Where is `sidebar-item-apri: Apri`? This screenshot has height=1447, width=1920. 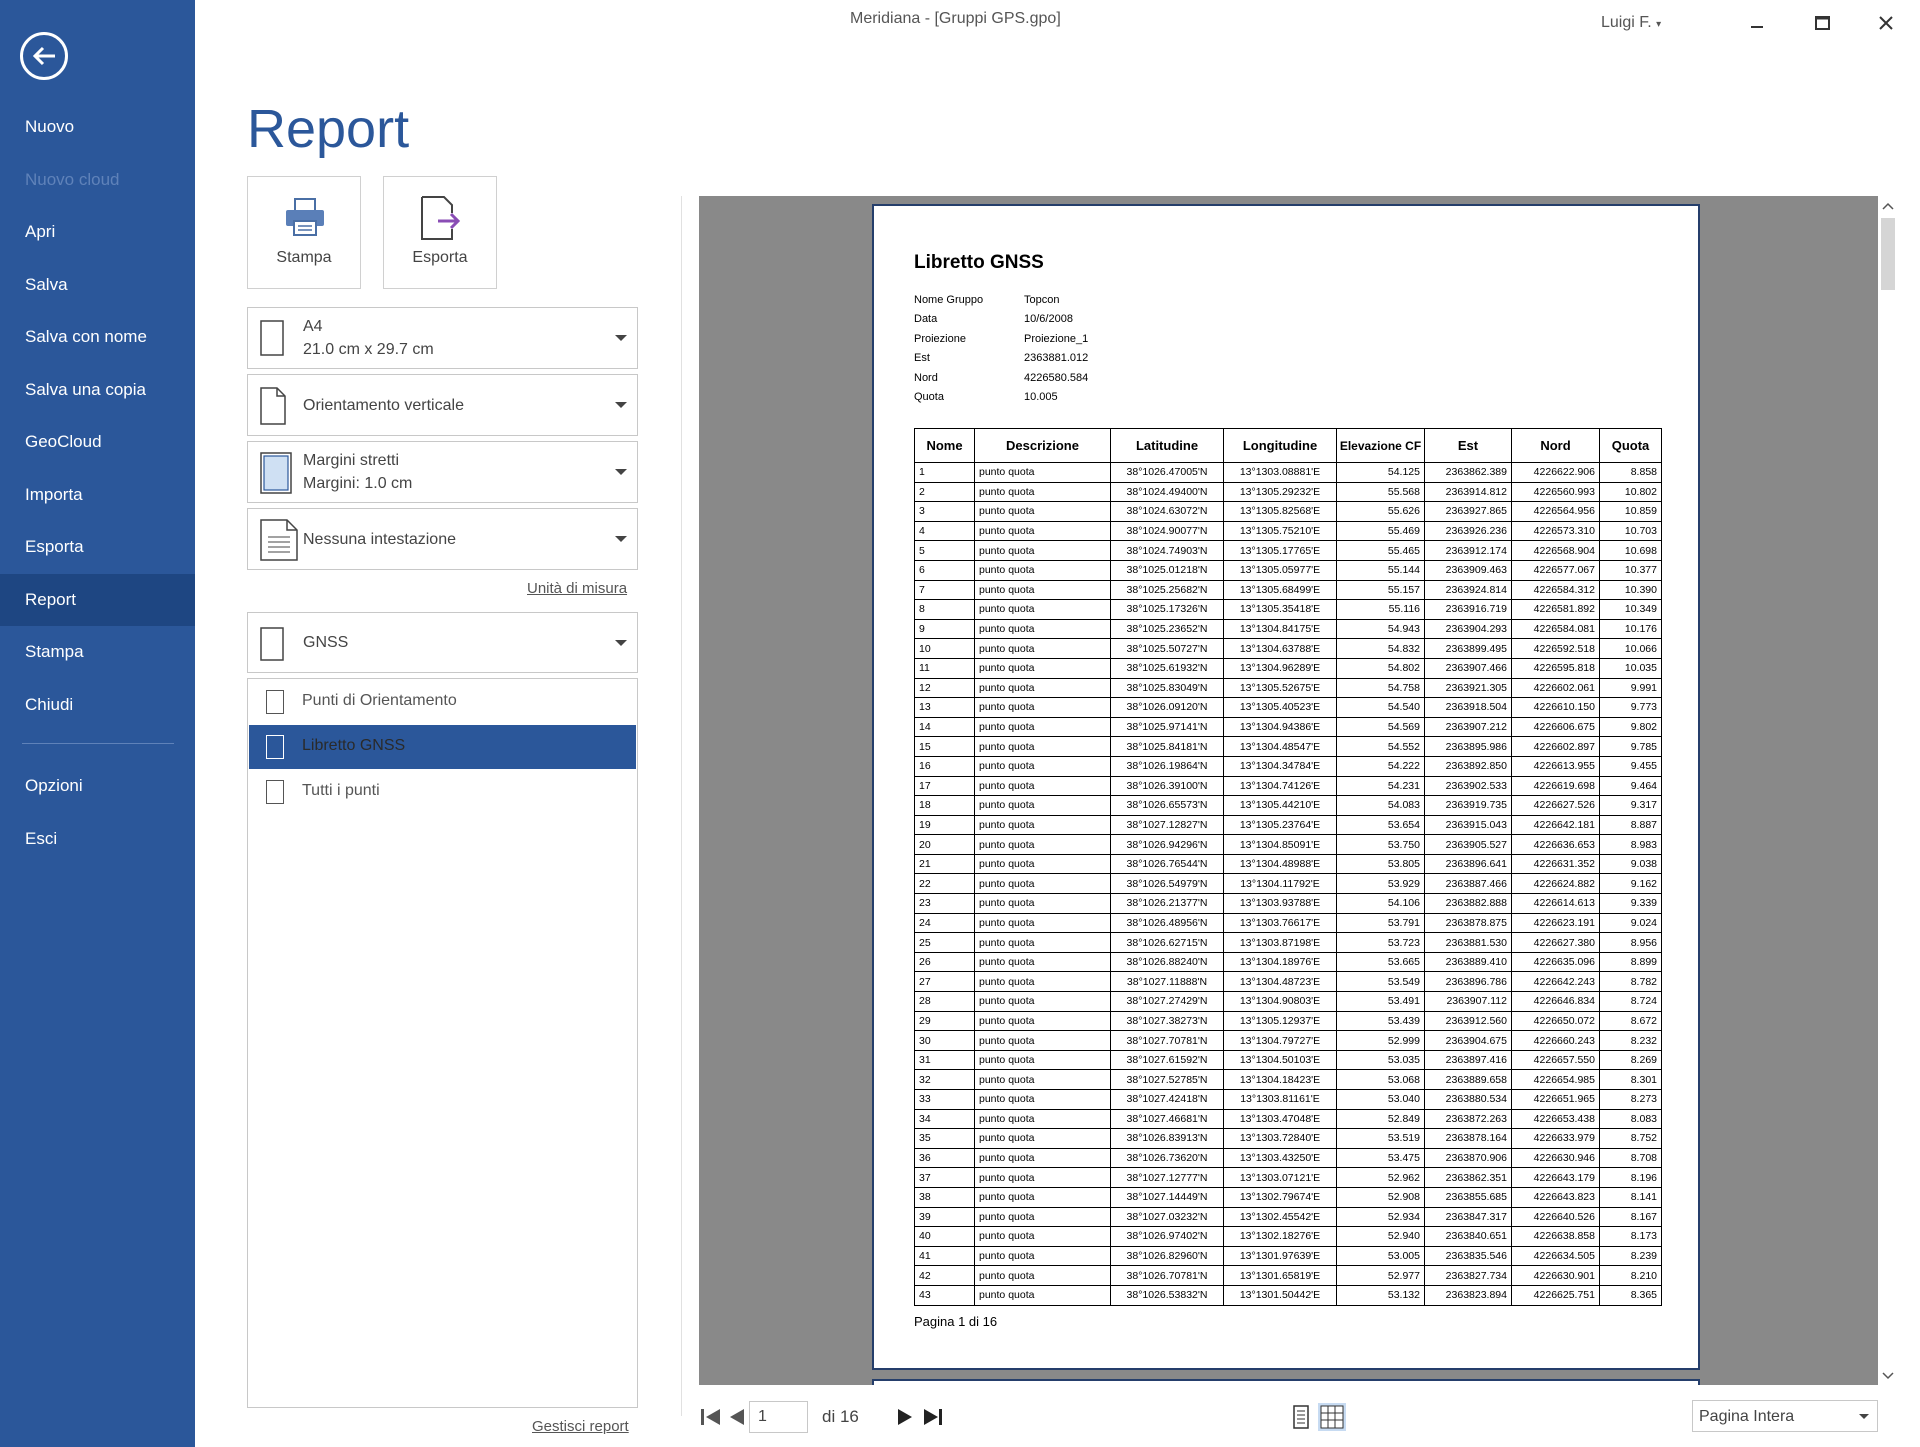 sidebar-item-apri: Apri is located at coordinates (97, 232).